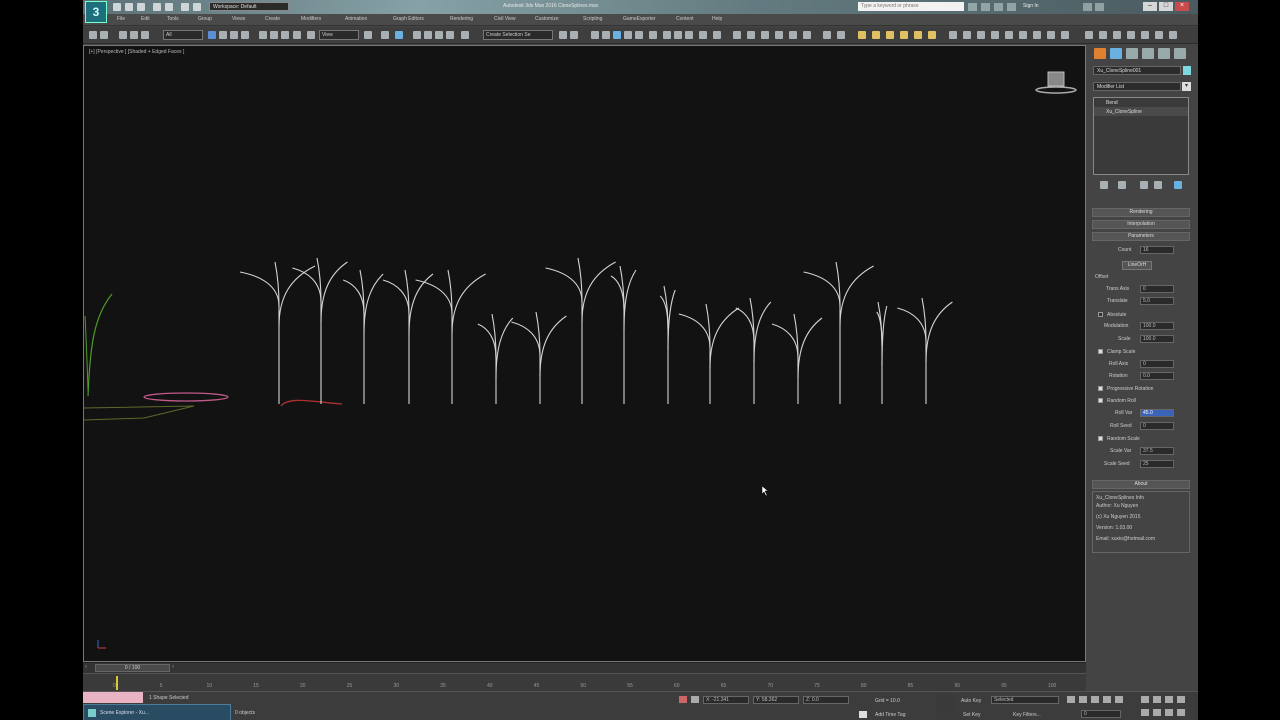 The height and width of the screenshot is (720, 1280). I want to click on snap-toggle-icon, so click(417, 35).